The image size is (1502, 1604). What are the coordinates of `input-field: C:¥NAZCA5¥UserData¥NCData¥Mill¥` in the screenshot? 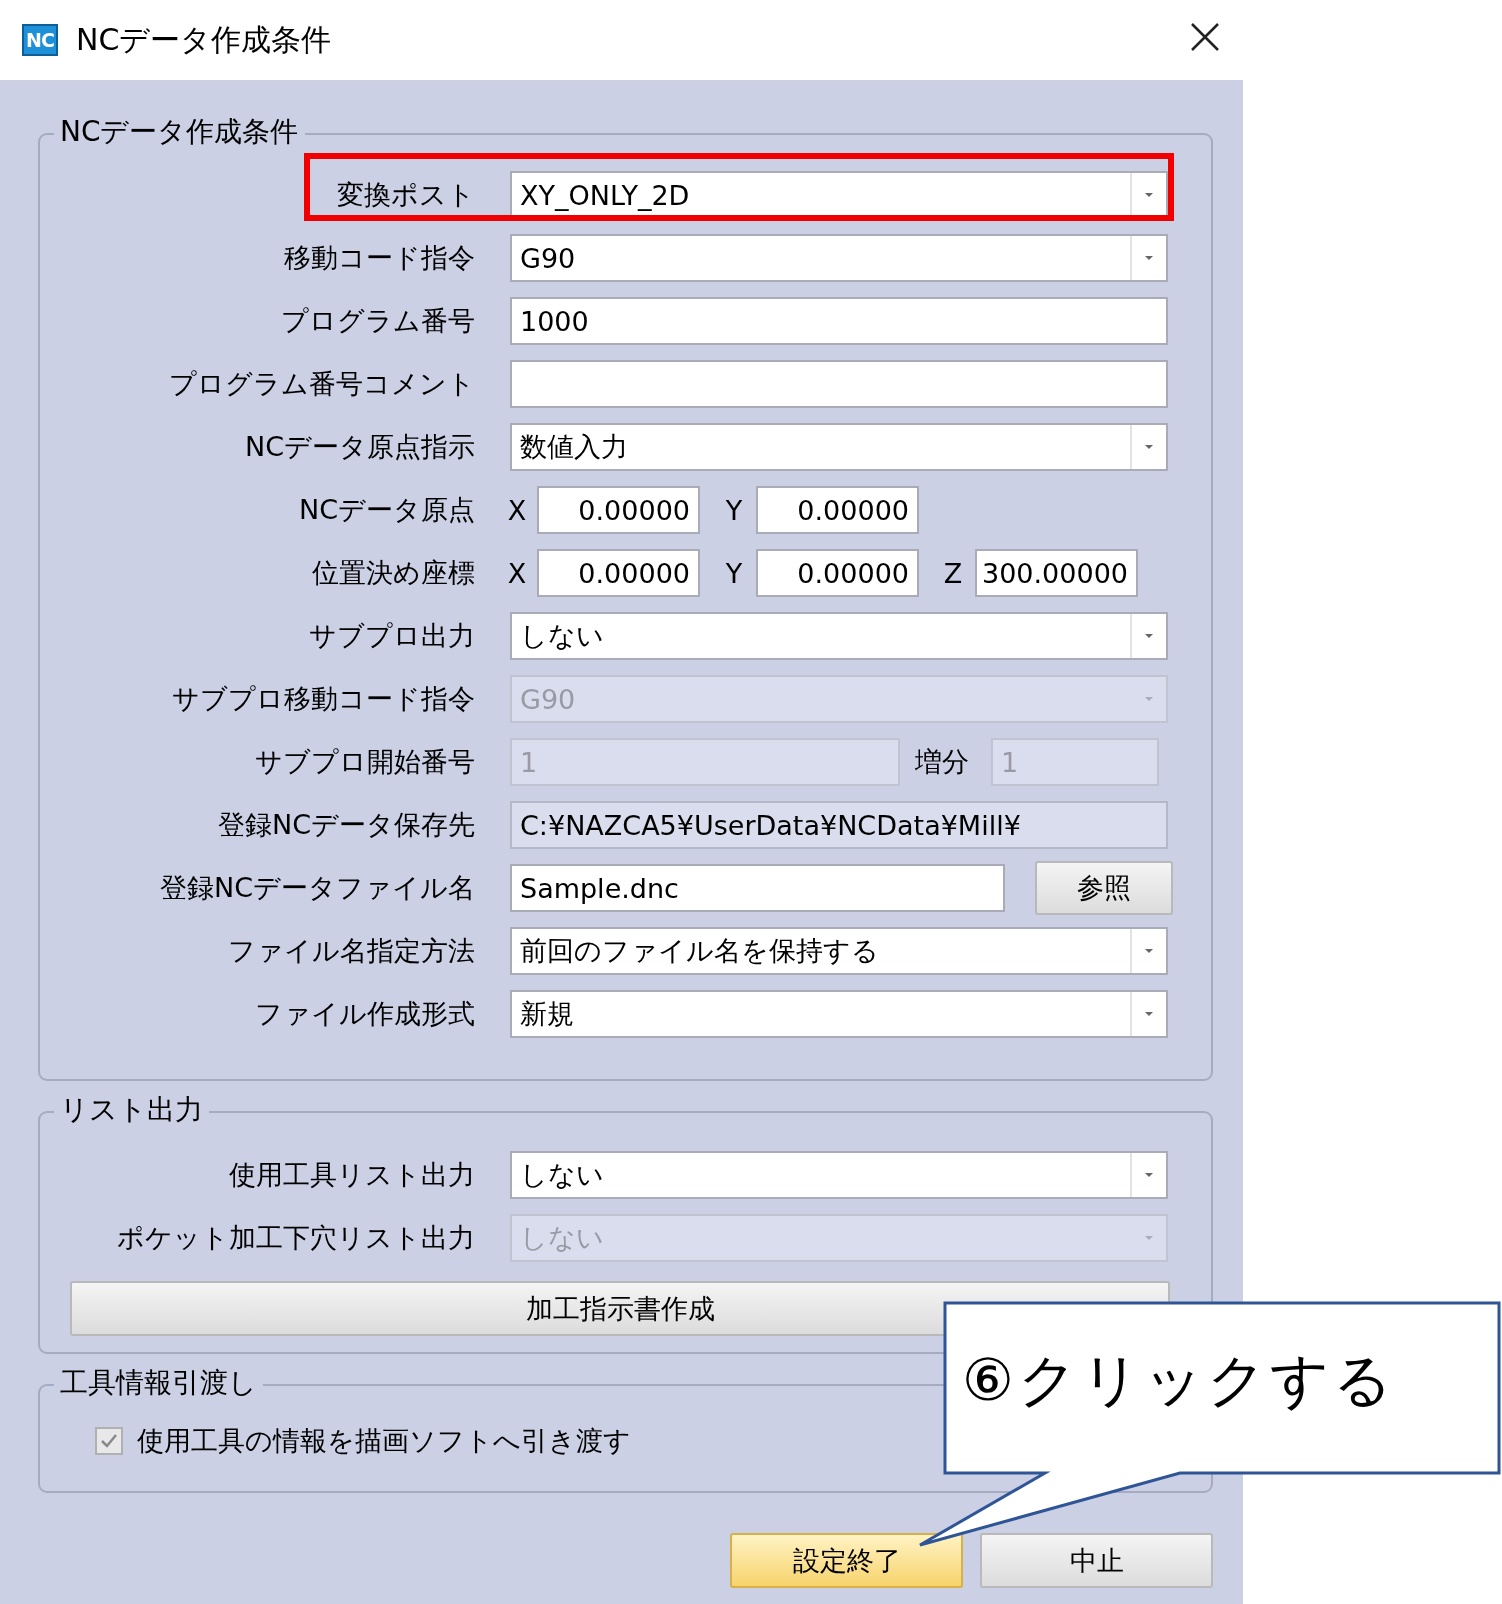 It's located at (839, 825).